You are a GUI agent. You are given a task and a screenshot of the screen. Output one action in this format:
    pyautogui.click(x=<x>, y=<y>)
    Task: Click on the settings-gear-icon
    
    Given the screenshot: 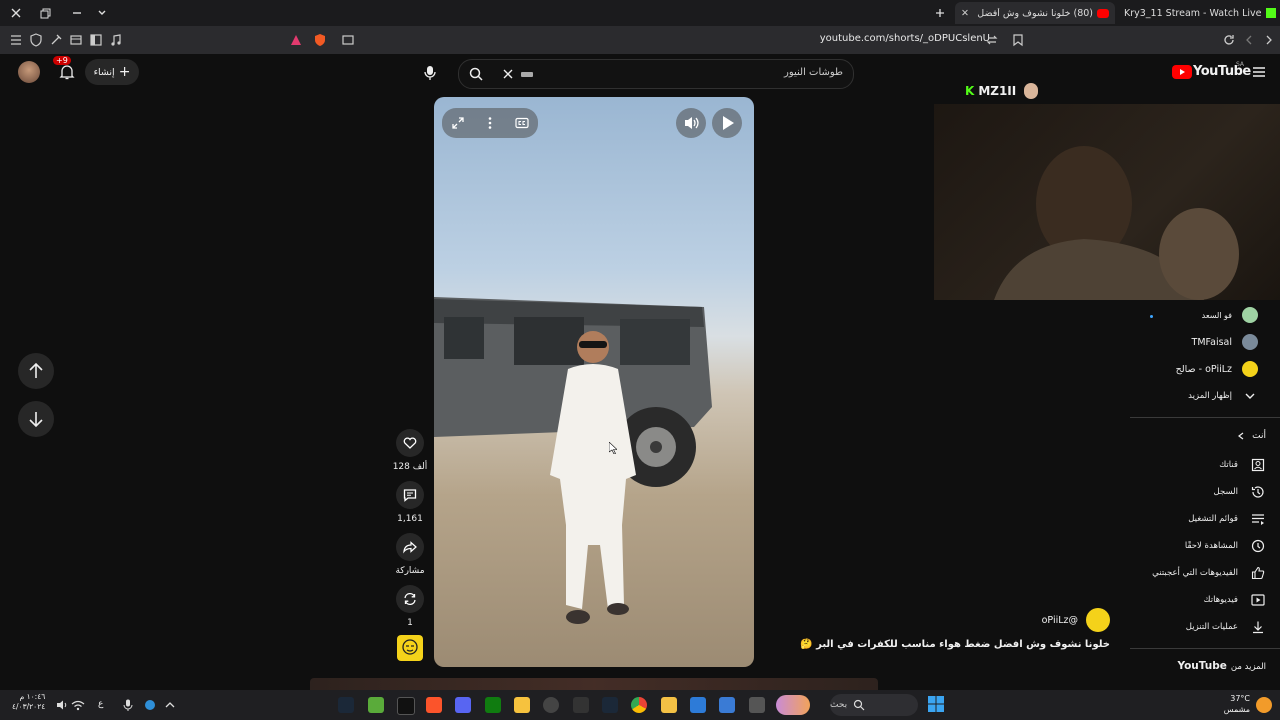 What is the action you would take?
    pyautogui.click(x=551, y=705)
    